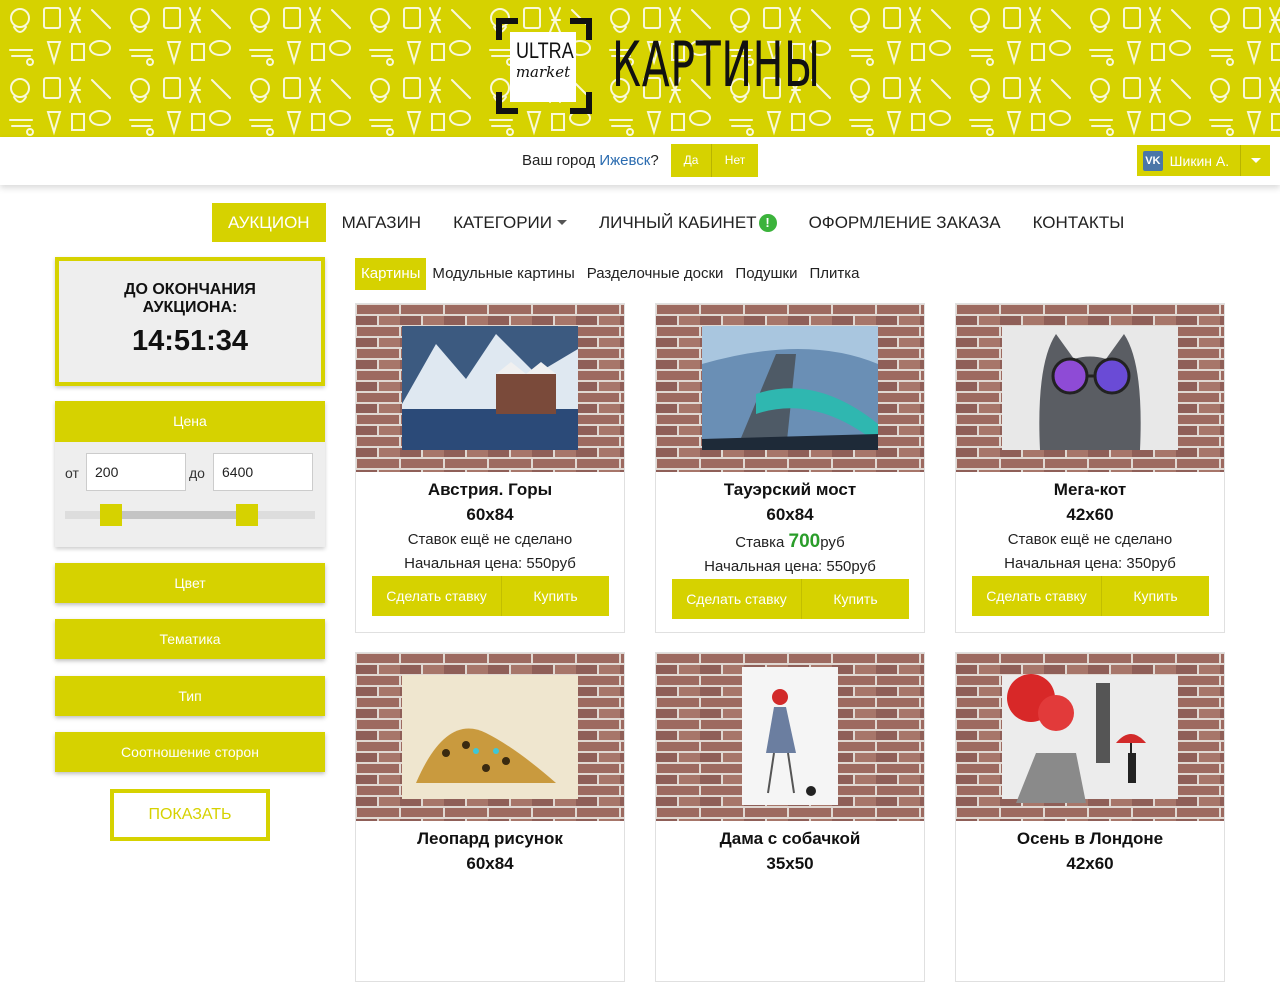  What do you see at coordinates (490, 839) in the screenshot?
I see `product-name: Леопард рисунок` at bounding box center [490, 839].